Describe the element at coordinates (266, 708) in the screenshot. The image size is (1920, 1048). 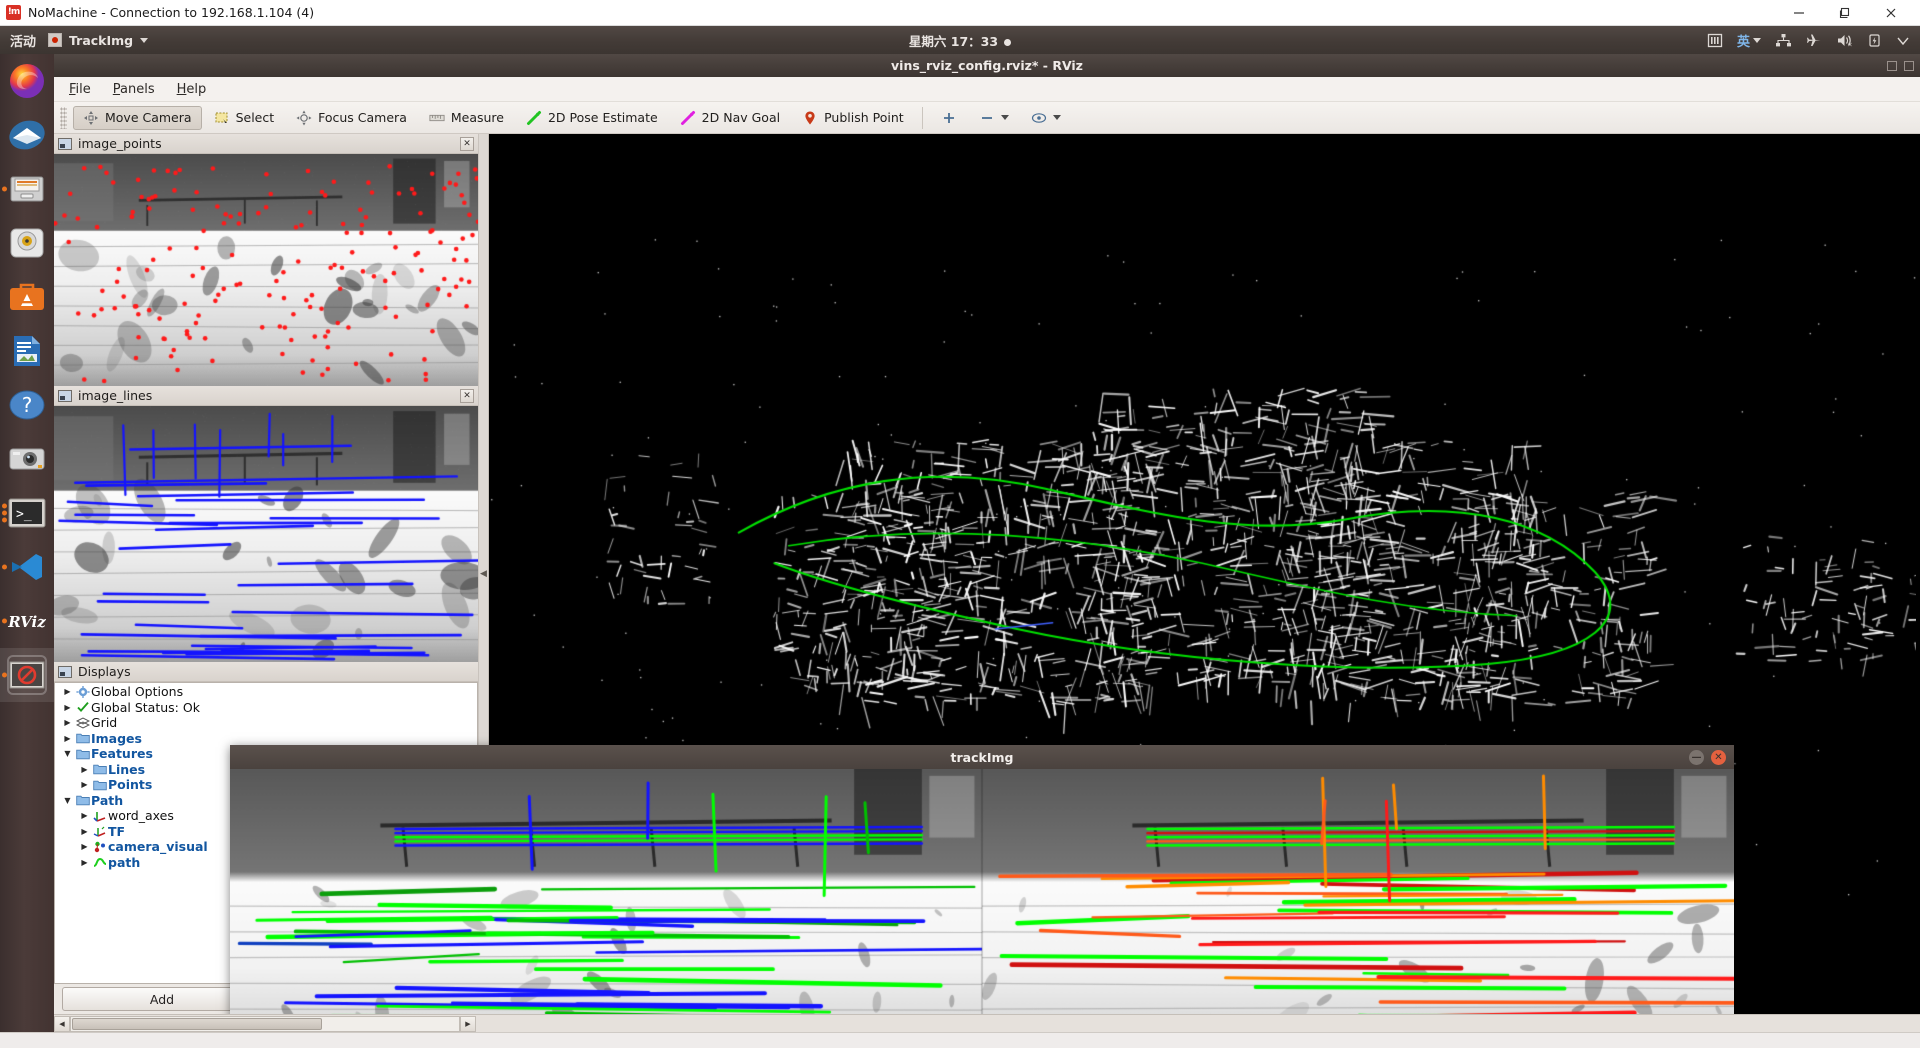
I see `display-tree-item-global-status-ok: ▶ Global Status: Ok` at that location.